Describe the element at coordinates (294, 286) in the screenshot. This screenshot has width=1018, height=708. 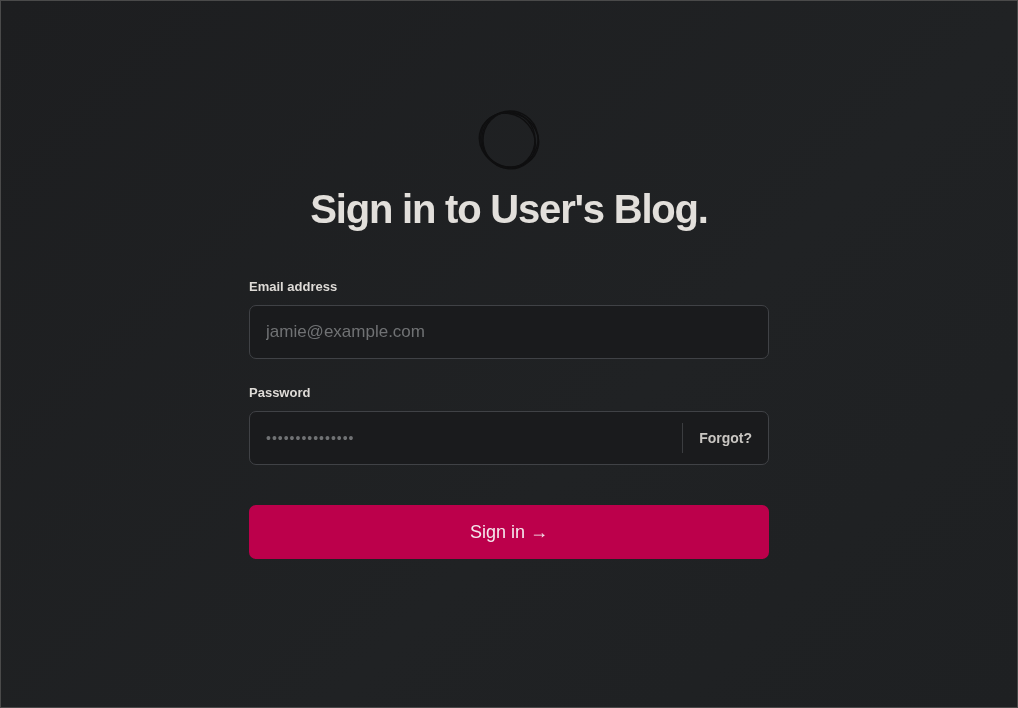
I see `field-label: Email address` at that location.